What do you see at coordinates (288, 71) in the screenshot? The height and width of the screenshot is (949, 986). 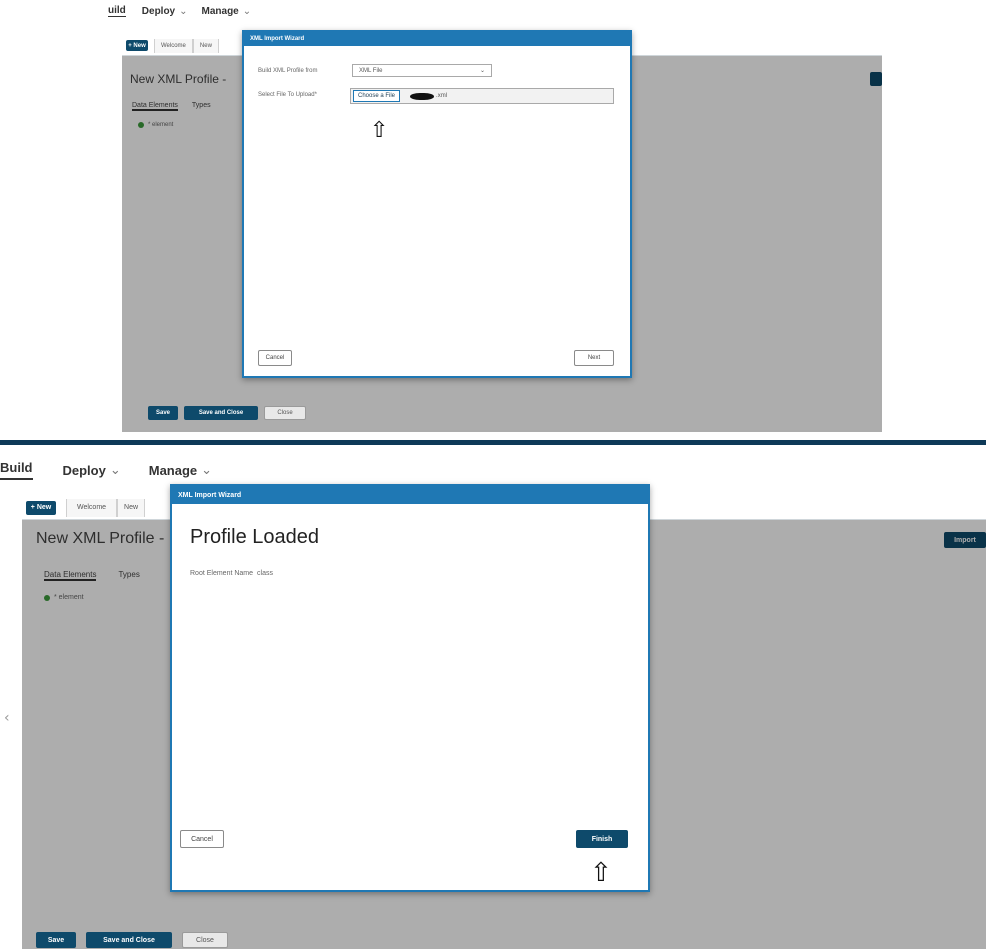 I see `build-from-label: Build XML Profile from` at bounding box center [288, 71].